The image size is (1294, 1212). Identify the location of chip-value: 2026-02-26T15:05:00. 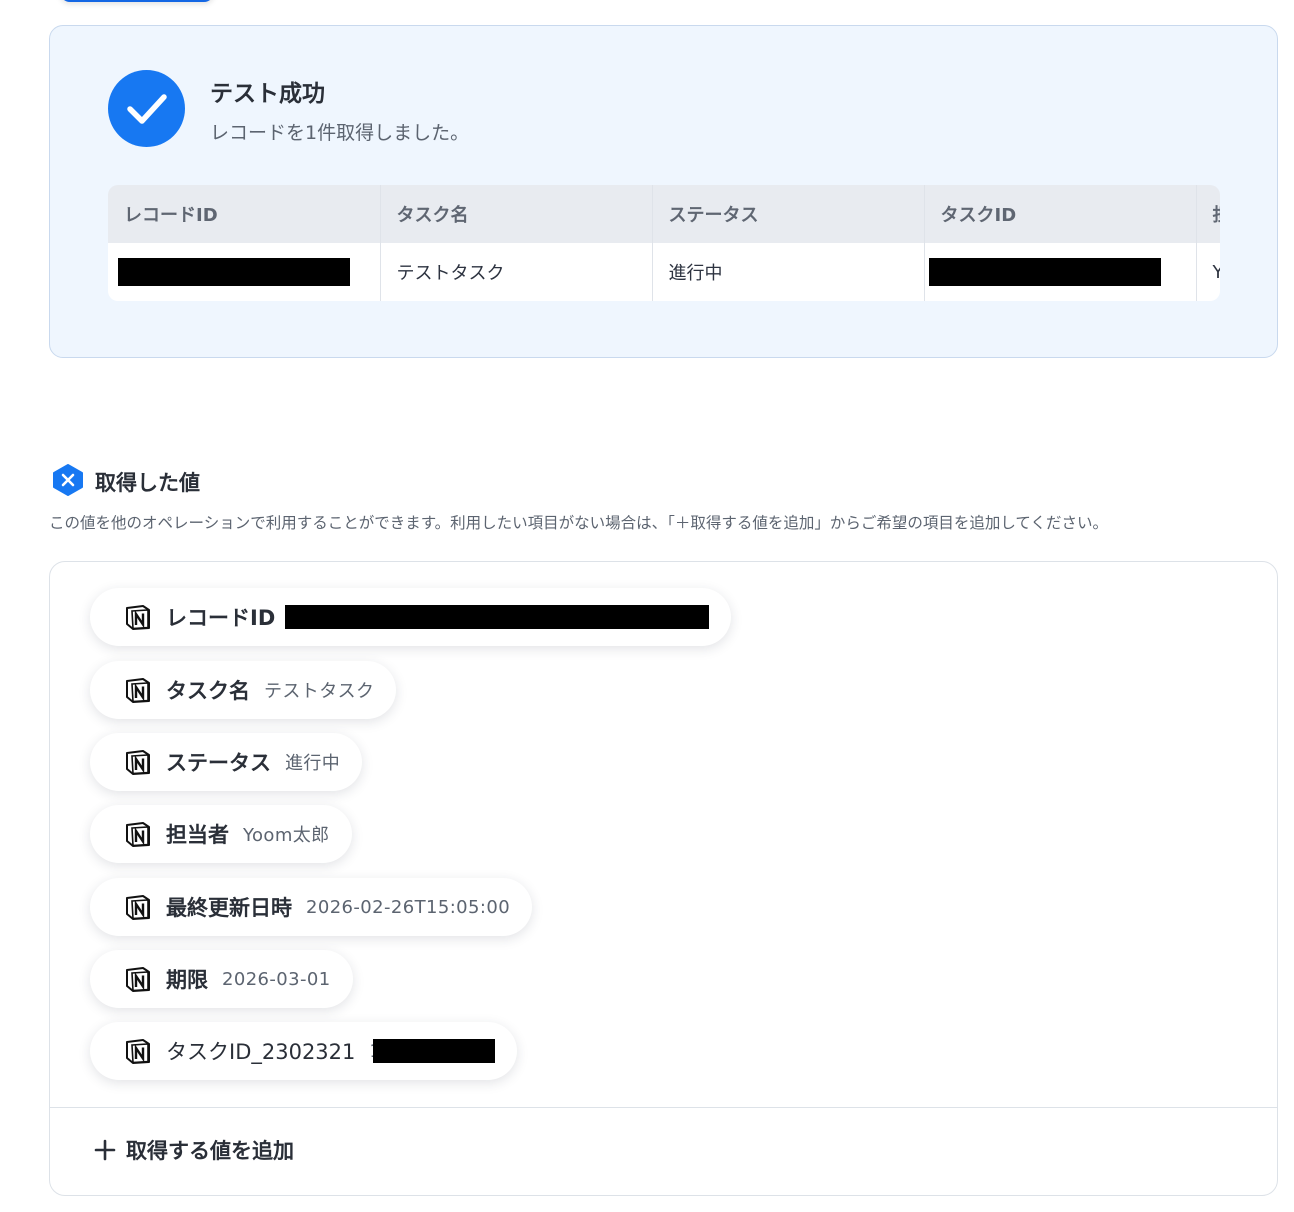
(408, 907).